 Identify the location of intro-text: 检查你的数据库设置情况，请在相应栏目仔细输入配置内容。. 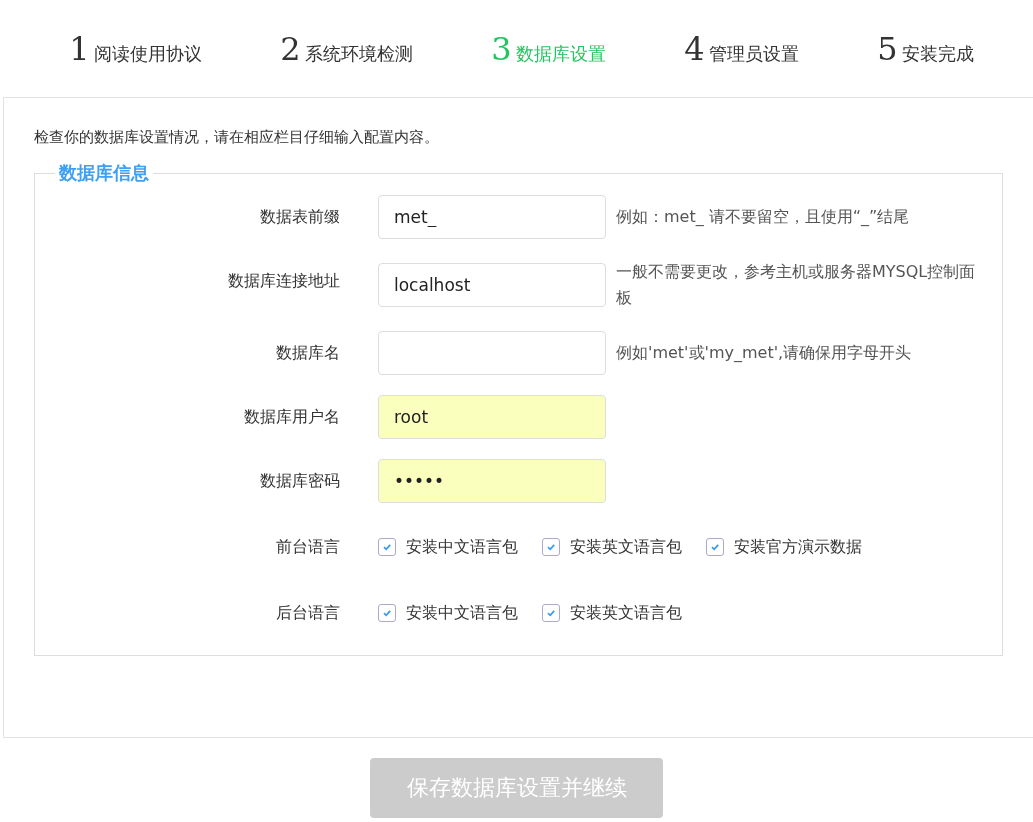
(237, 137).